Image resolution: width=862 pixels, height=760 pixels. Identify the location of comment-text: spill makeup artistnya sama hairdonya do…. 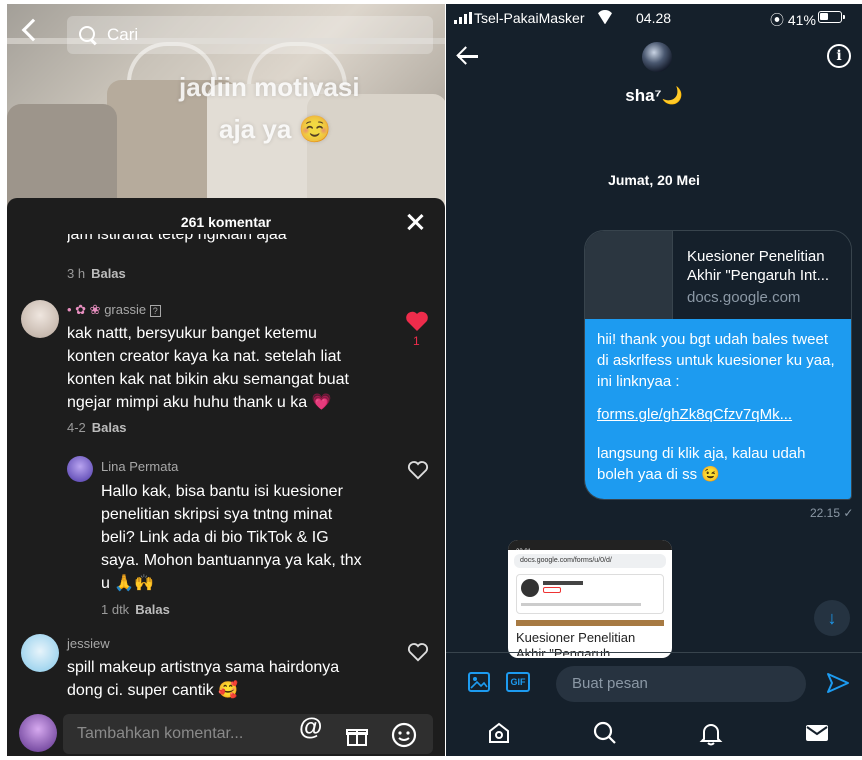
(203, 679).